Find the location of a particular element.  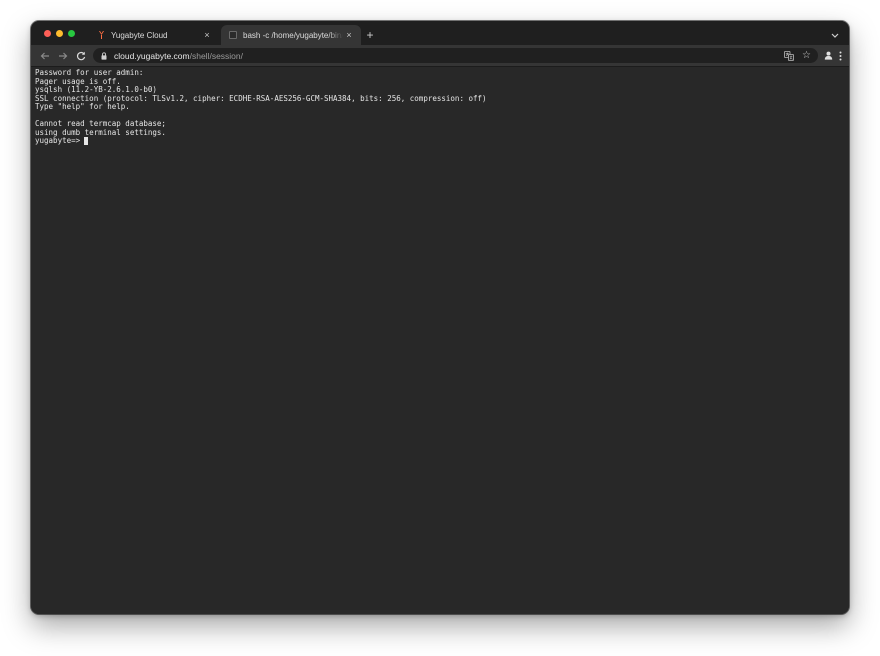

browser-toolbar: cloud.yugabyte.com /shell/session/ ☆ is located at coordinates (440, 56).